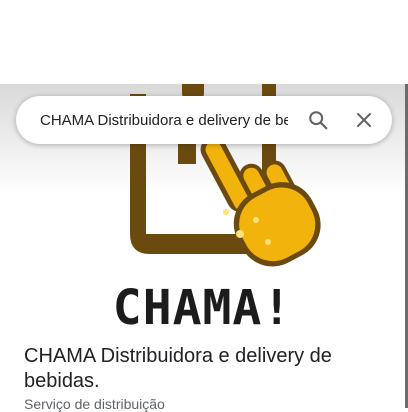 Image resolution: width=408 pixels, height=412 pixels. I want to click on clear-search-button, so click(364, 120).